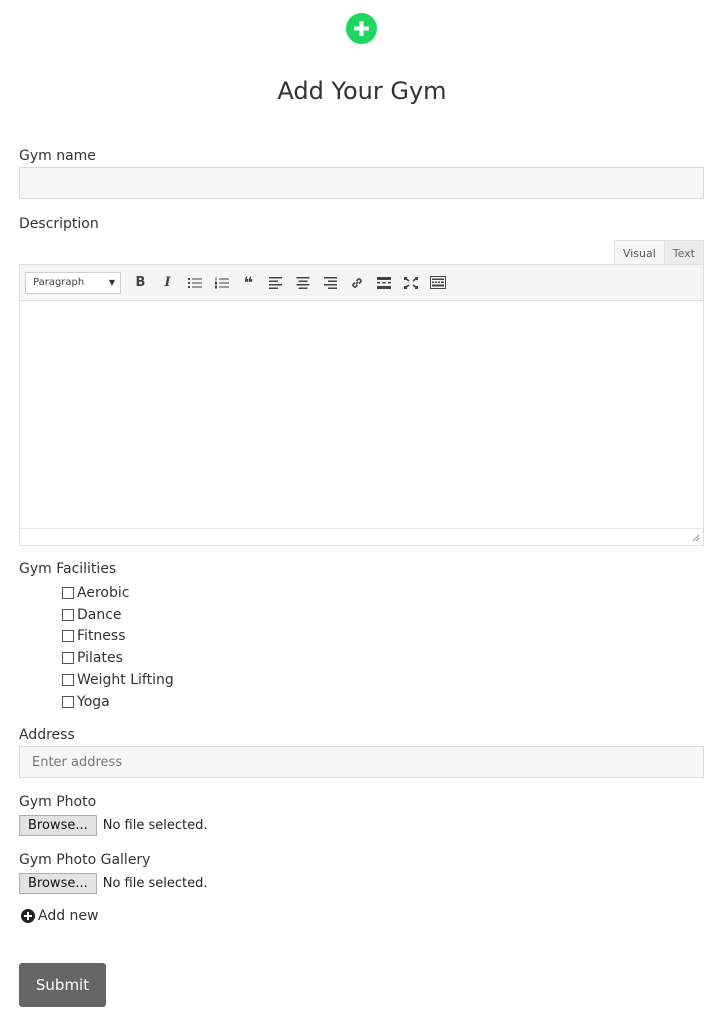  I want to click on blockquote-icon: ❝, so click(248, 282).